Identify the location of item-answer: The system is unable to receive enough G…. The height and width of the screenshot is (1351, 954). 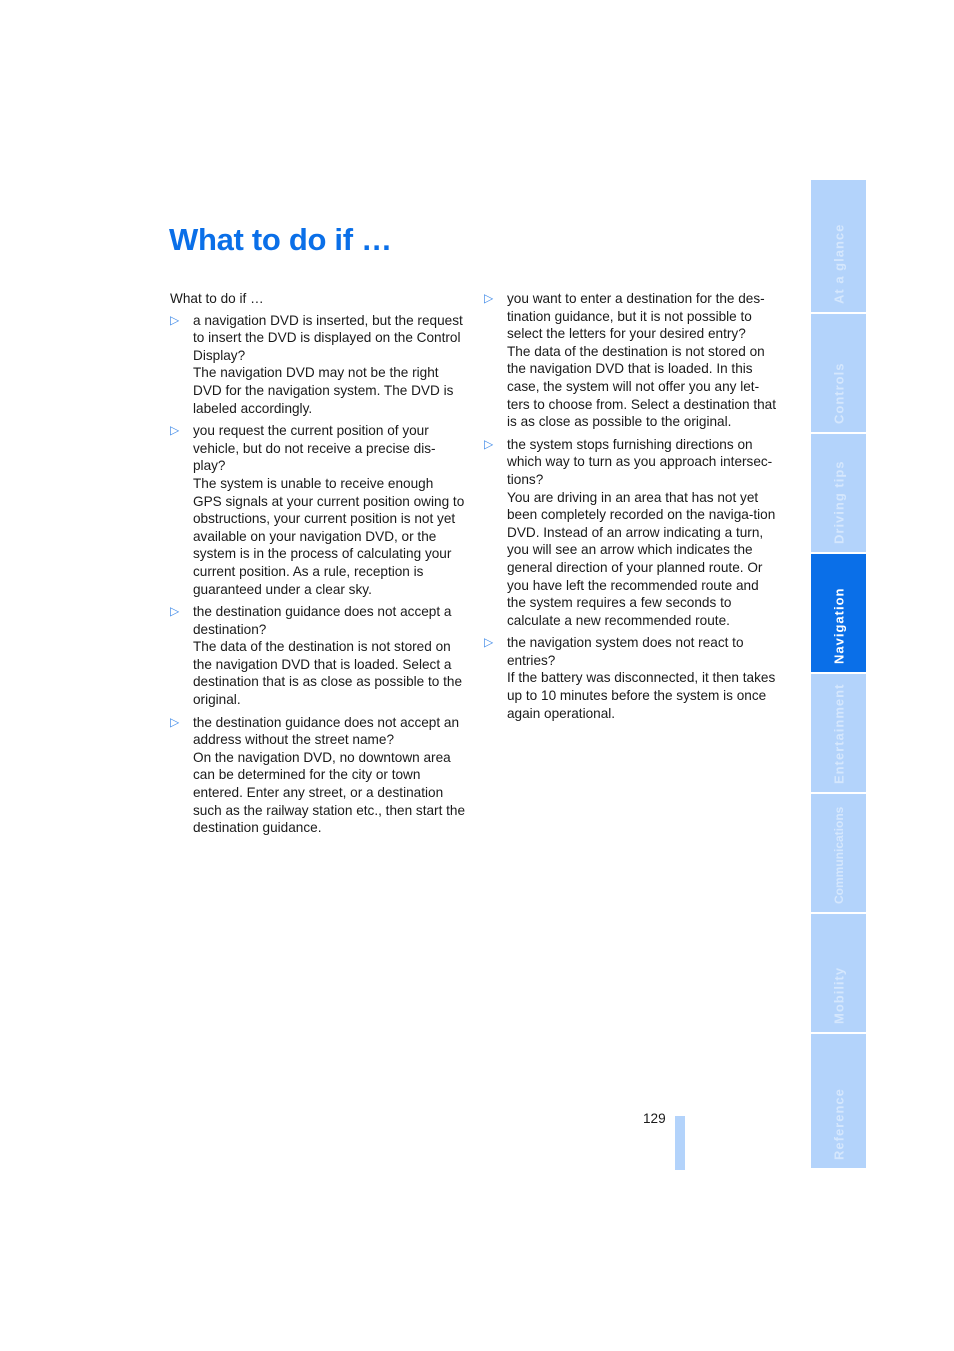
(329, 536).